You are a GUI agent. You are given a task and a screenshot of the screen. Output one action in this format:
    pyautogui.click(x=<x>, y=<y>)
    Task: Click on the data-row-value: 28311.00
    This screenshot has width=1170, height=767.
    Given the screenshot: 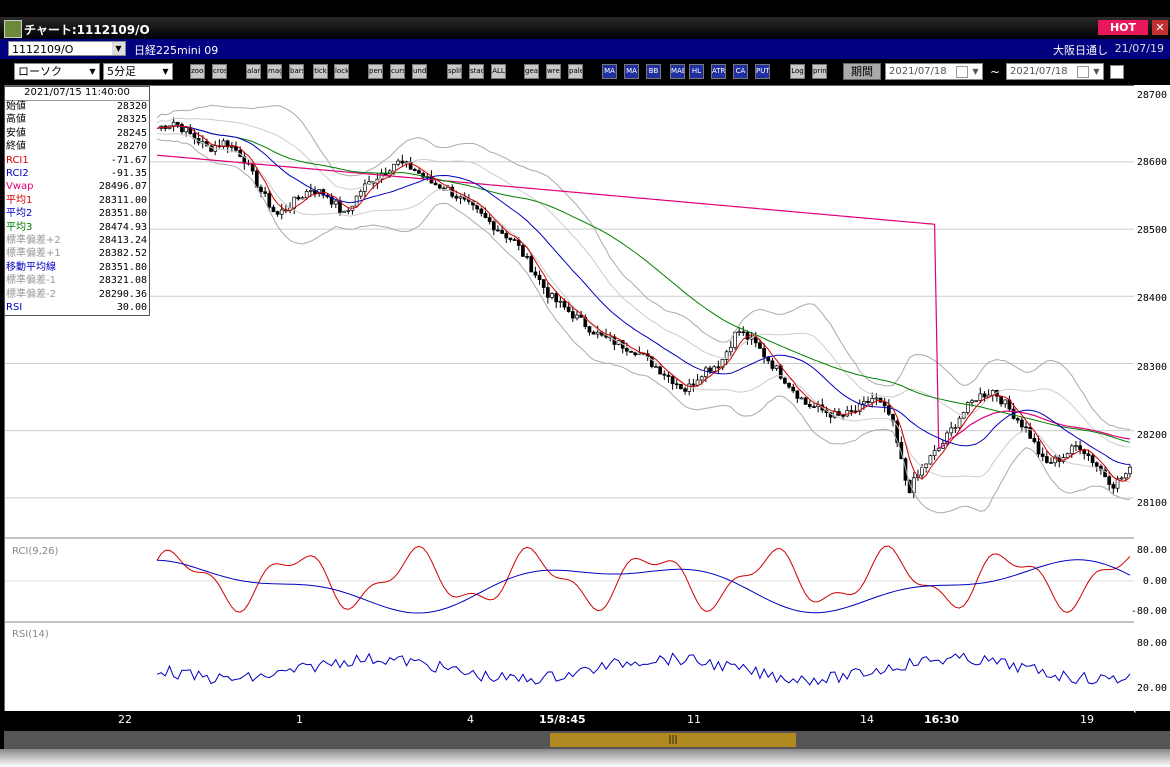 What is the action you would take?
    pyautogui.click(x=122, y=200)
    